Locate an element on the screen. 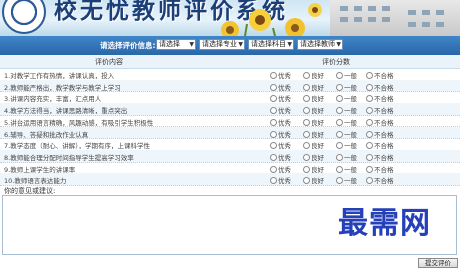 The height and width of the screenshot is (268, 460). rating-label: 优秀 is located at coordinates (284, 181).